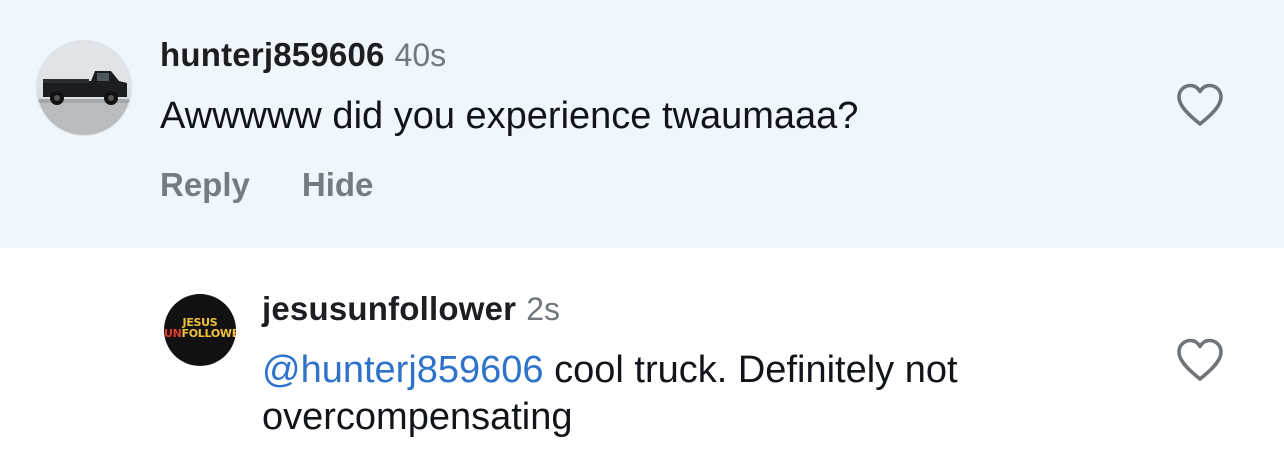 The height and width of the screenshot is (467, 1284). What do you see at coordinates (266, 185) in the screenshot?
I see `comment-actions: Reply Hide` at bounding box center [266, 185].